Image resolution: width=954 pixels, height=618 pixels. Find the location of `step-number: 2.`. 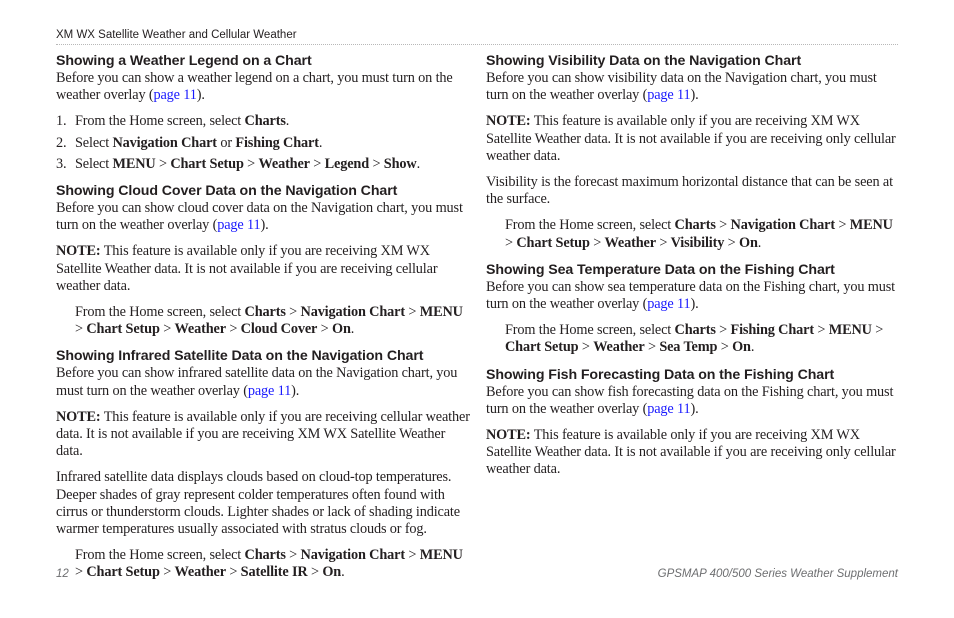

step-number: 2. is located at coordinates (61, 142).